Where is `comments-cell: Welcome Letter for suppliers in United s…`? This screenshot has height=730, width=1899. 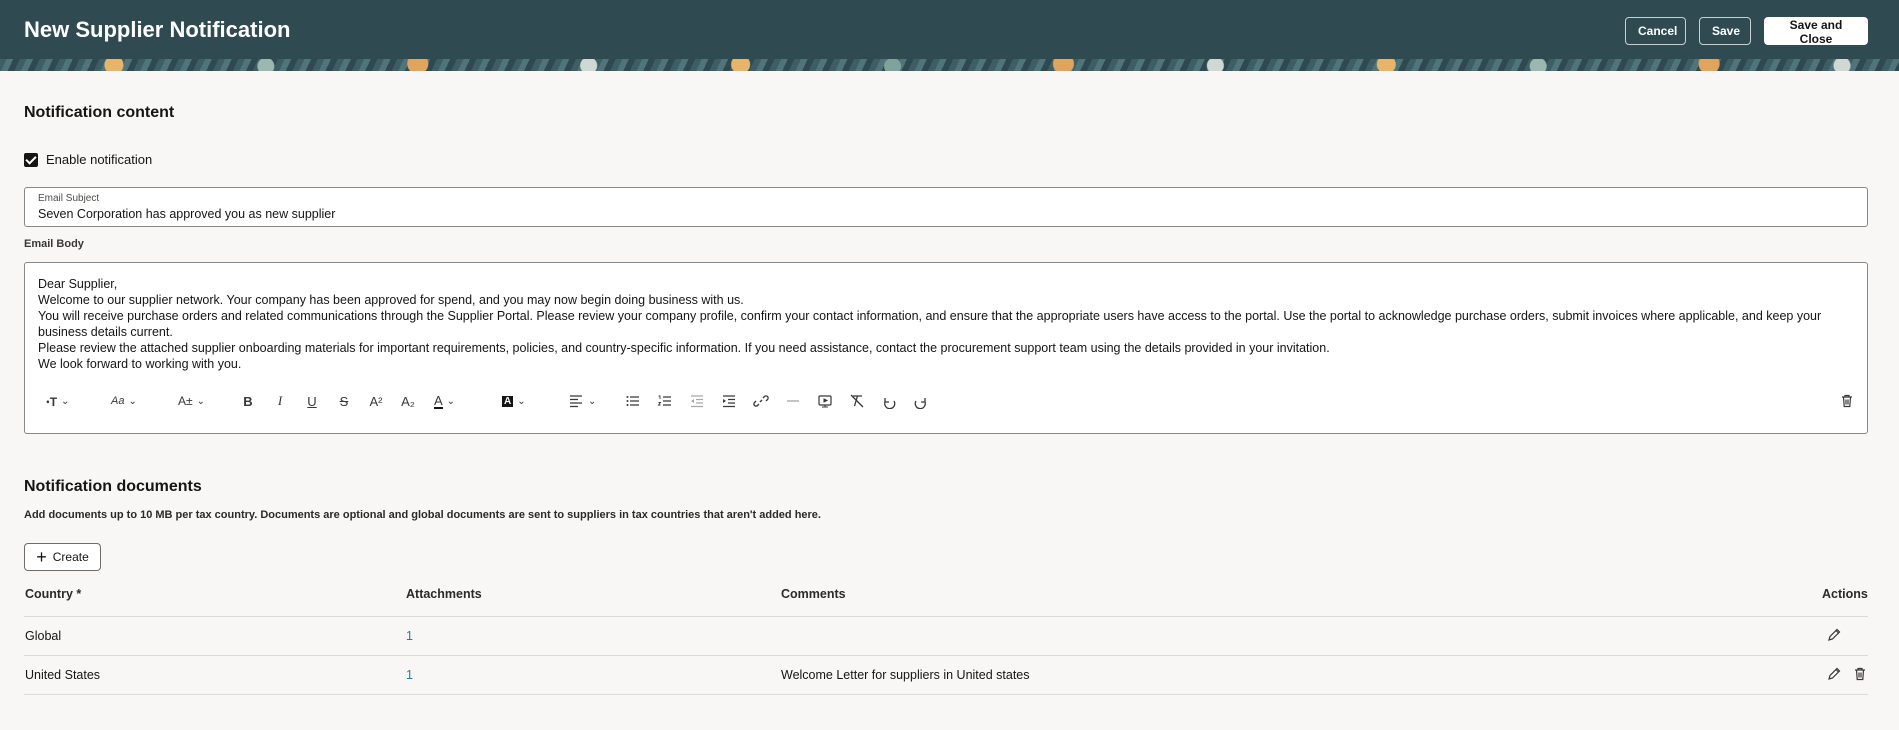 comments-cell: Welcome Letter for suppliers in United s… is located at coordinates (905, 675).